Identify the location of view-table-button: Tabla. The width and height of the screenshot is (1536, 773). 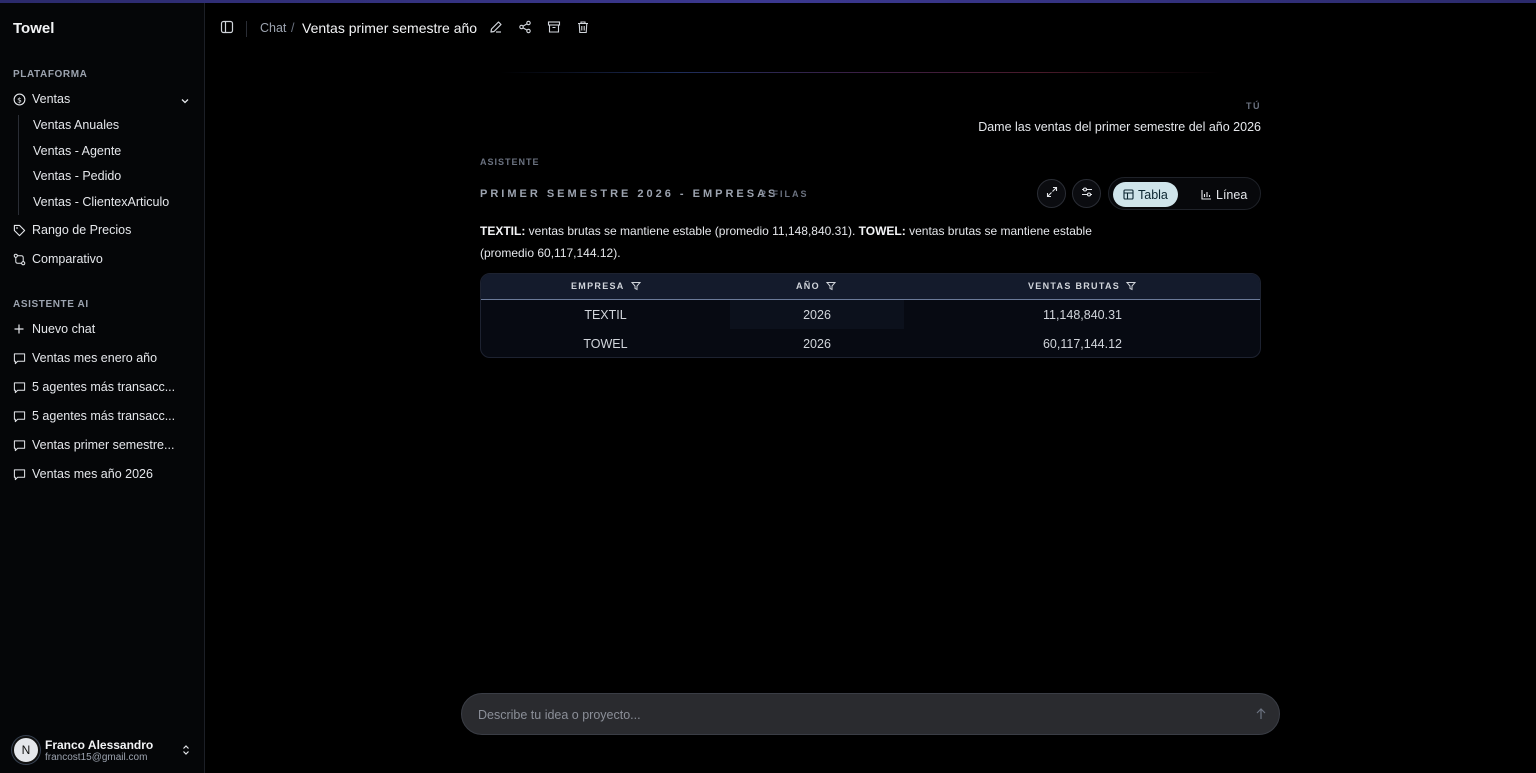
(1145, 194).